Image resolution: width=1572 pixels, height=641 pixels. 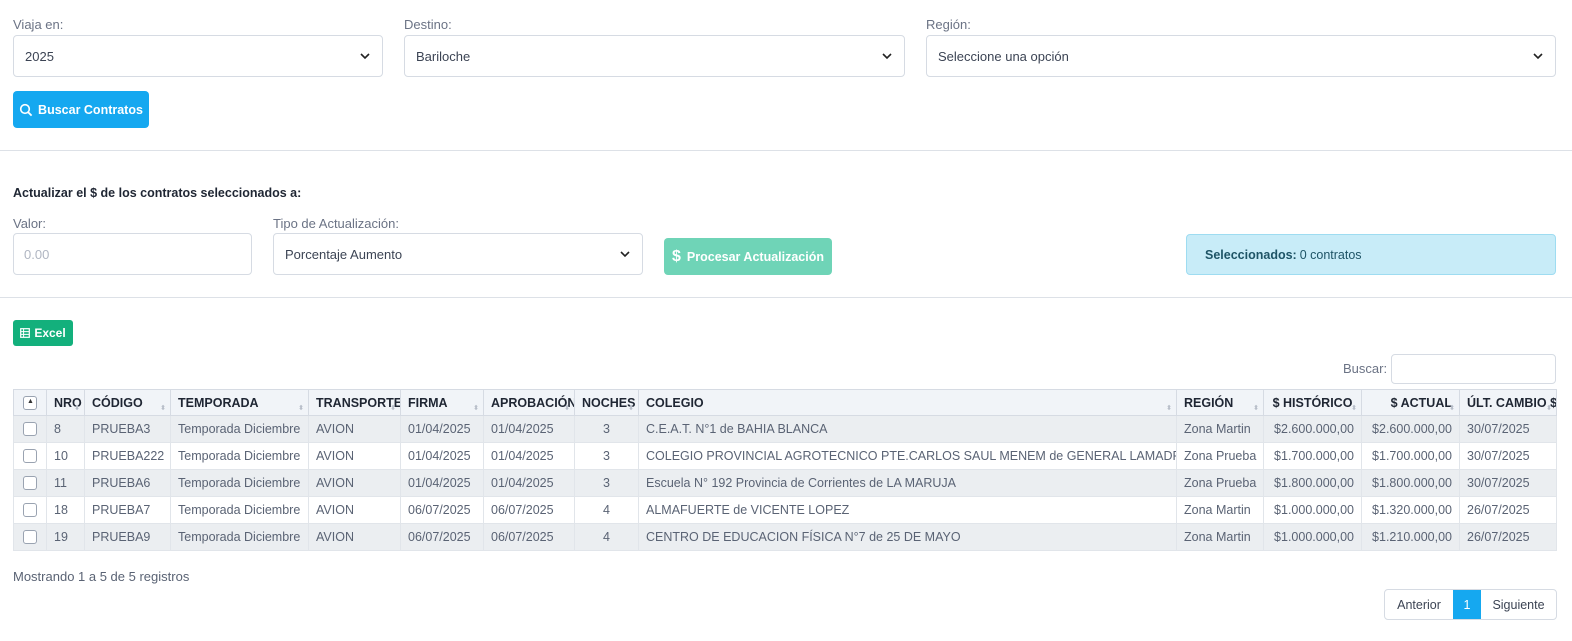 I want to click on column-header: TEMPORADA ⬍, so click(x=239, y=402).